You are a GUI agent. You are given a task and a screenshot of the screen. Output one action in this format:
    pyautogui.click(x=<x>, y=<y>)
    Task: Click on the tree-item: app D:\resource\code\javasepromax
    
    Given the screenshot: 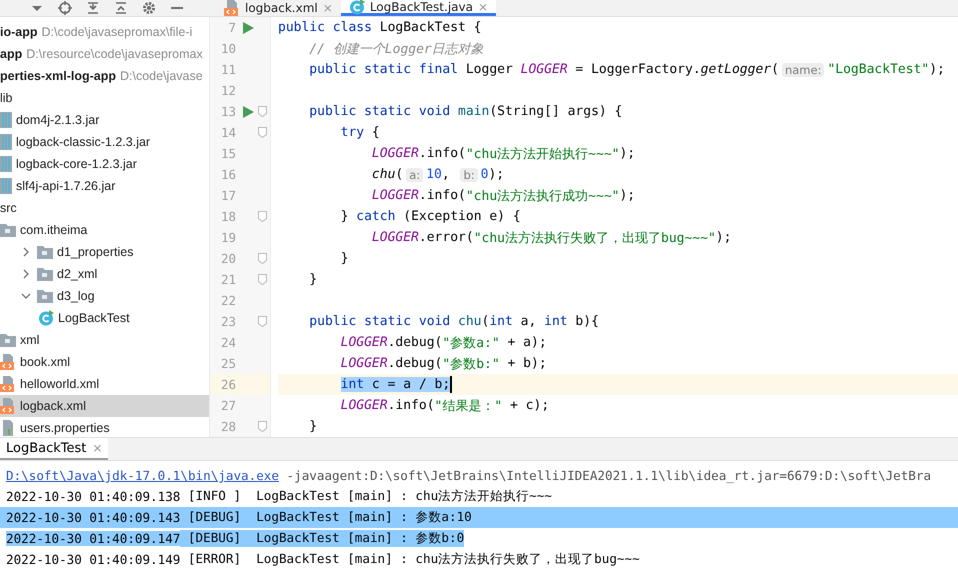 What is the action you would take?
    pyautogui.click(x=104, y=54)
    